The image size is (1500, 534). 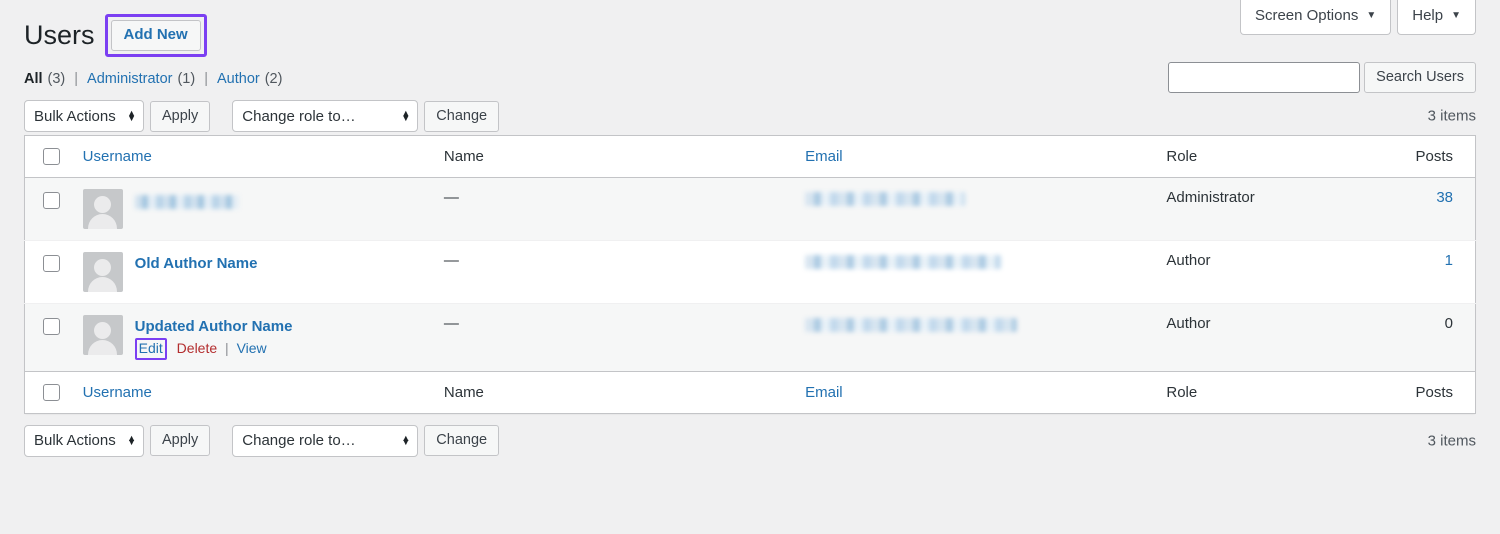 What do you see at coordinates (51, 392) in the screenshot?
I see `select-all-checkbox-bottom` at bounding box center [51, 392].